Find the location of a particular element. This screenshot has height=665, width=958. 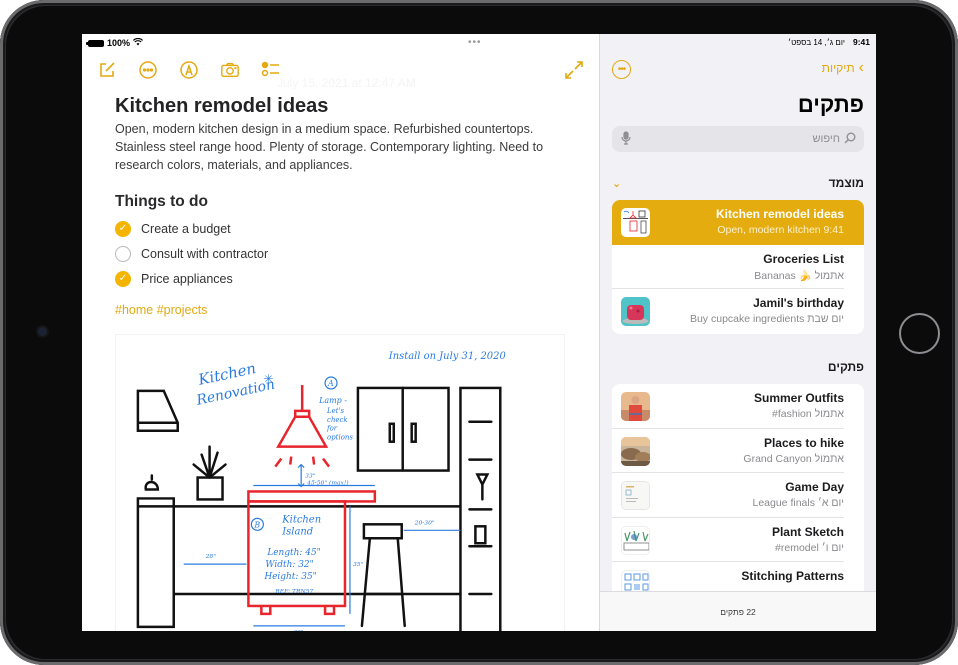

status-date: יום ג׳, 14 בספט׳ is located at coordinates (816, 42).